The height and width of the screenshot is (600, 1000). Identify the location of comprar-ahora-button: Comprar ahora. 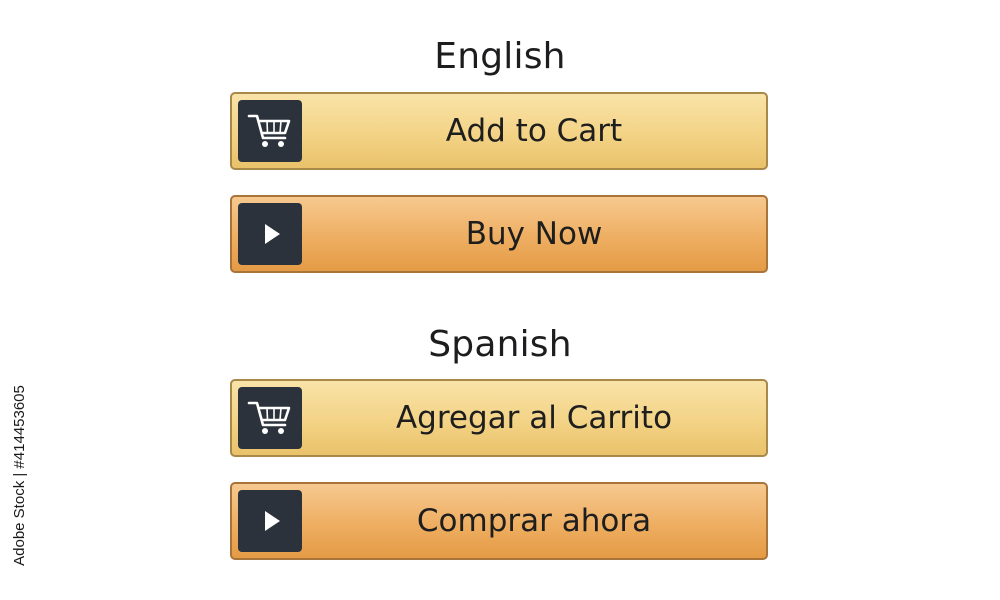
(499, 521).